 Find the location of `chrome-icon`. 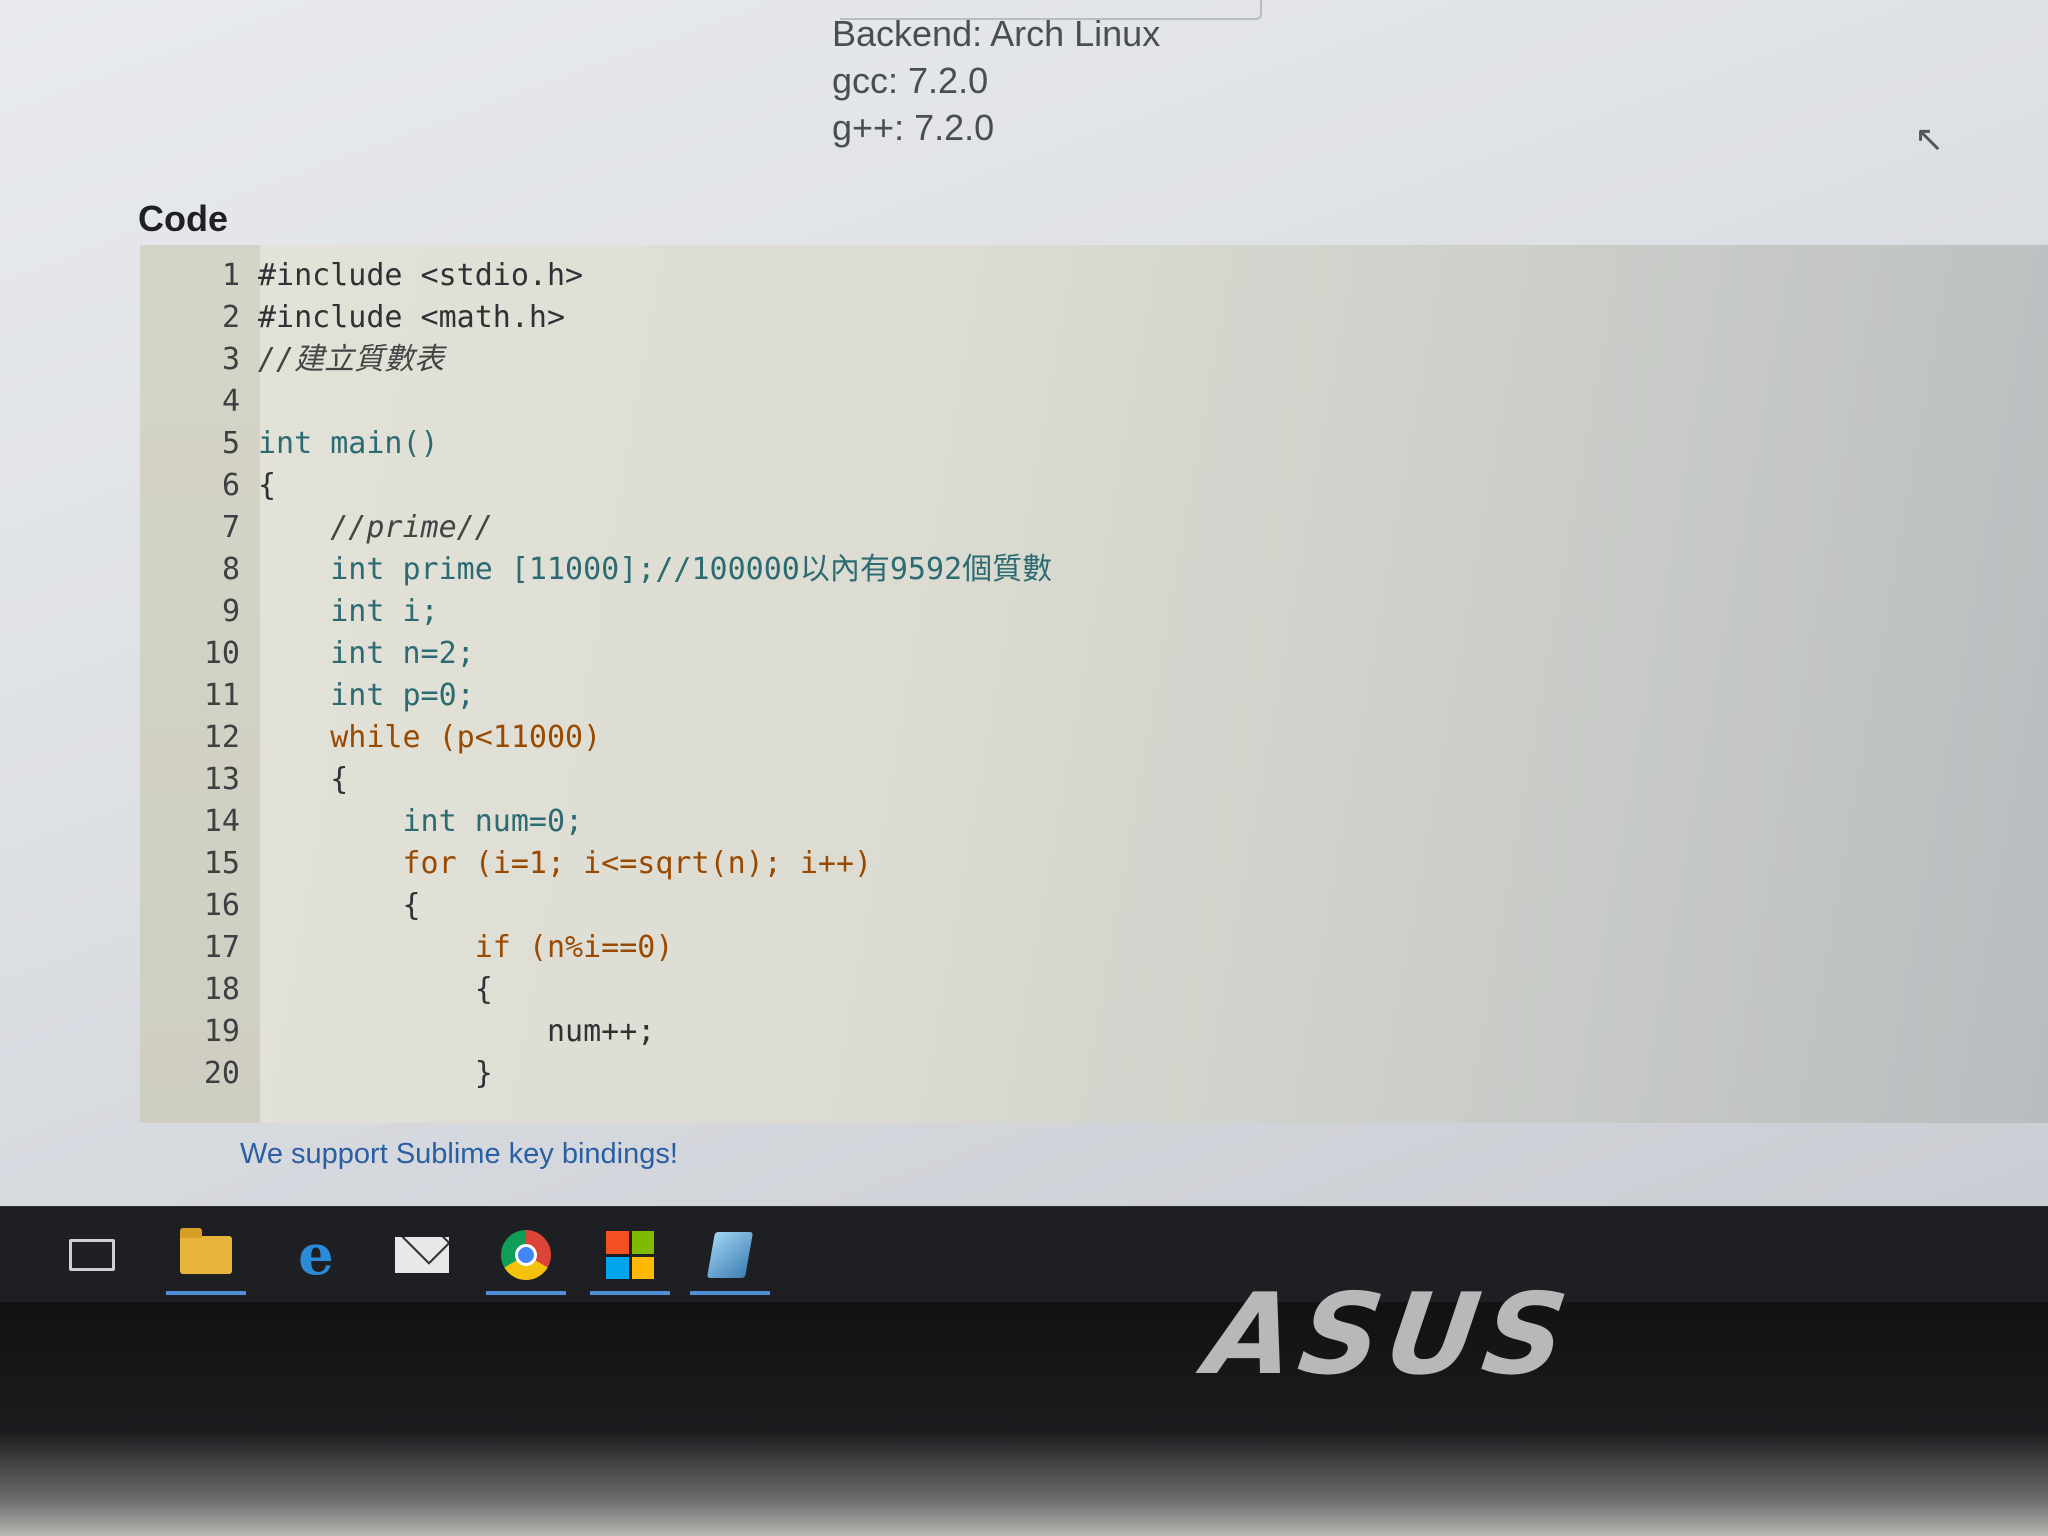

chrome-icon is located at coordinates (526, 1255).